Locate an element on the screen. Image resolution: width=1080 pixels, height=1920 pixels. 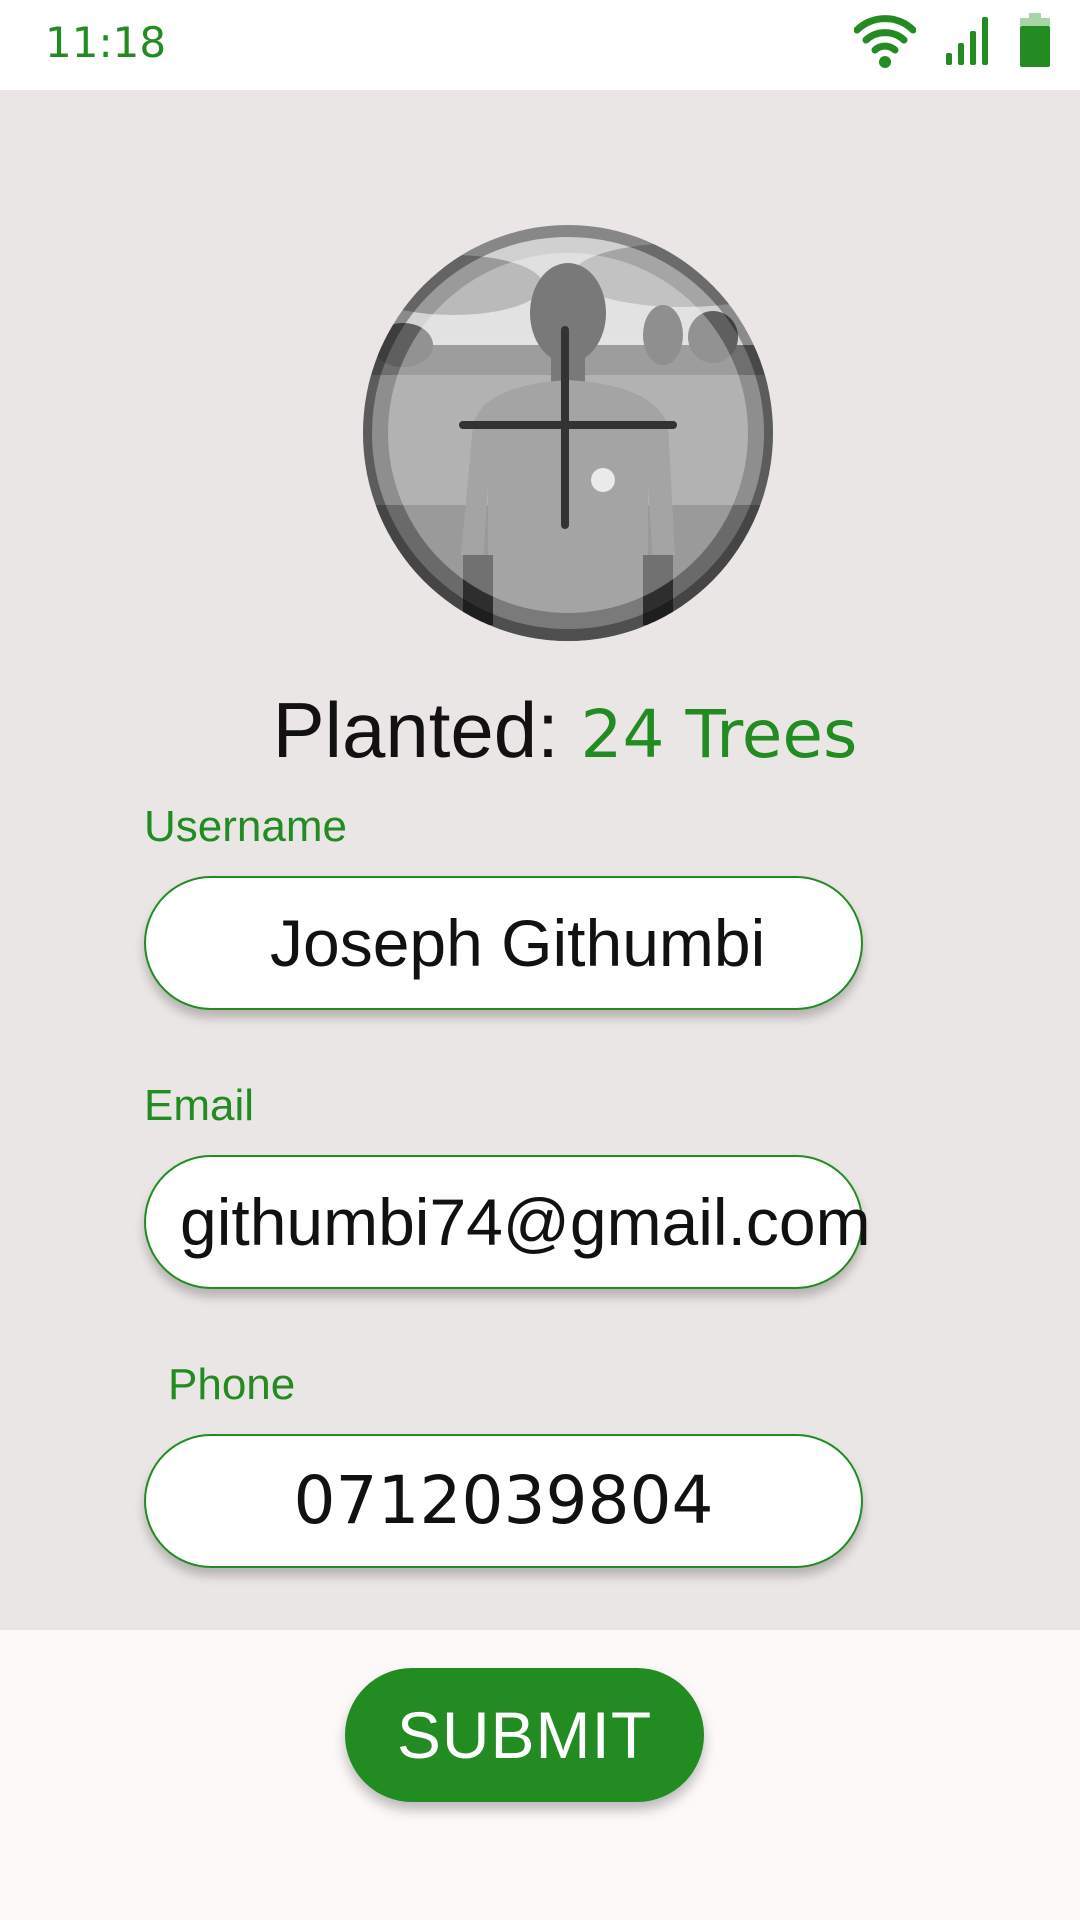
cellular-signal-icon is located at coordinates (968, 40).